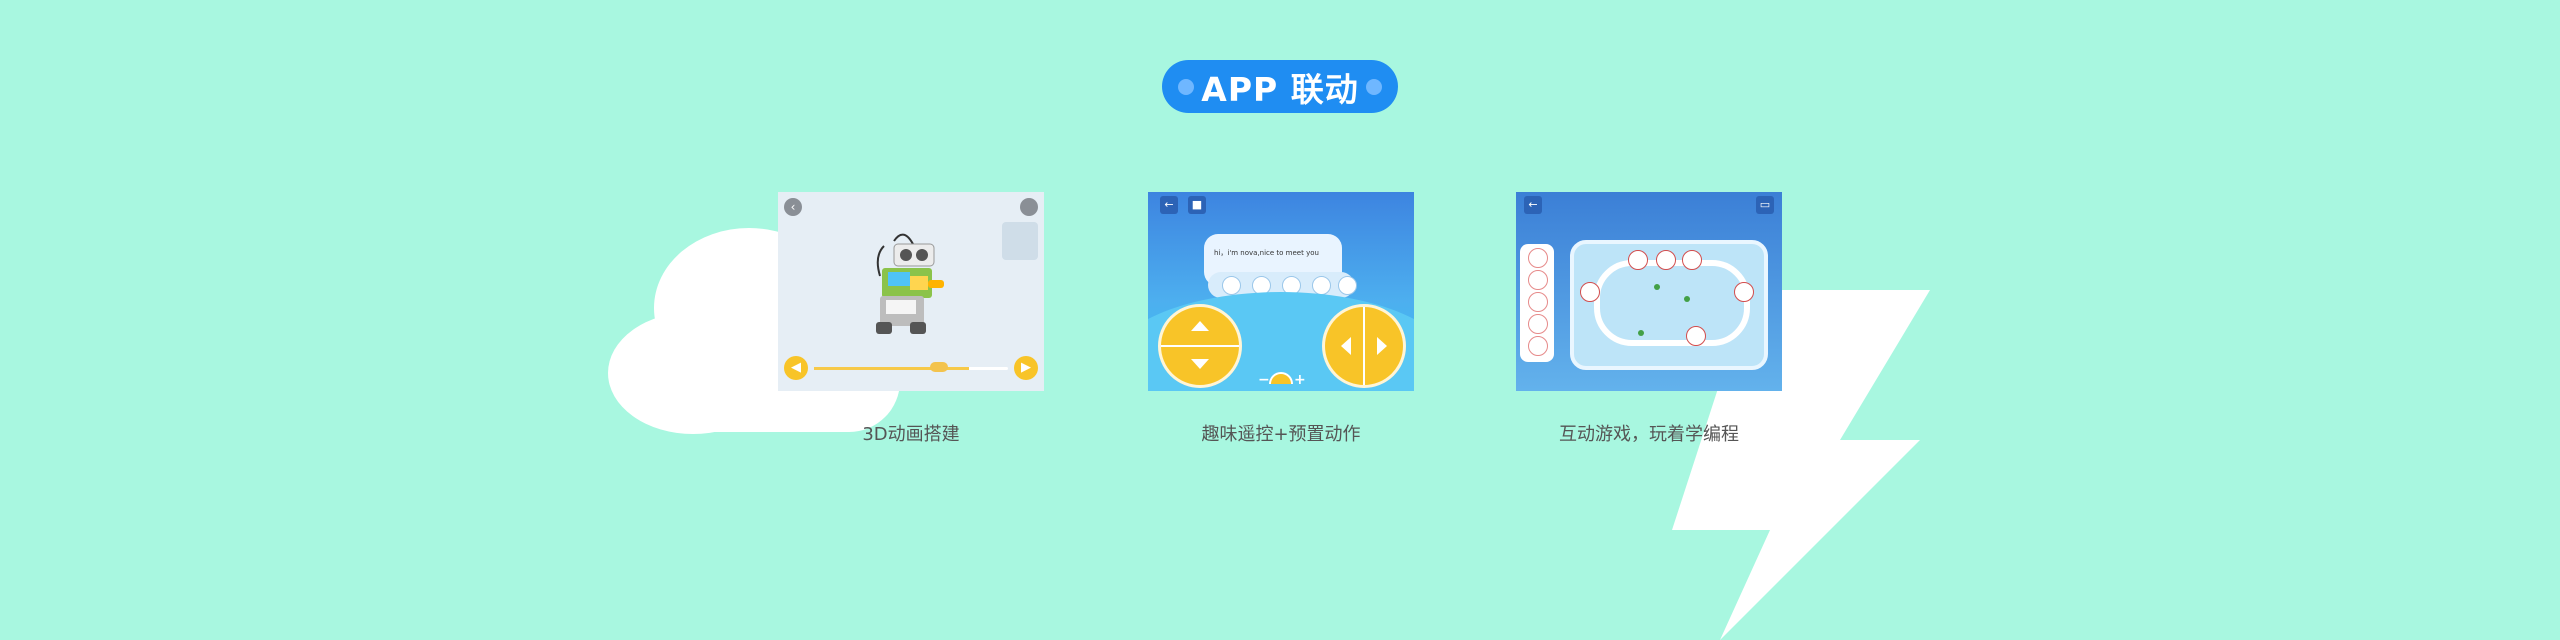 This screenshot has height=640, width=2560. I want to click on card-3d-build-screenshot: ‹ ◀ ▶, so click(911, 291).